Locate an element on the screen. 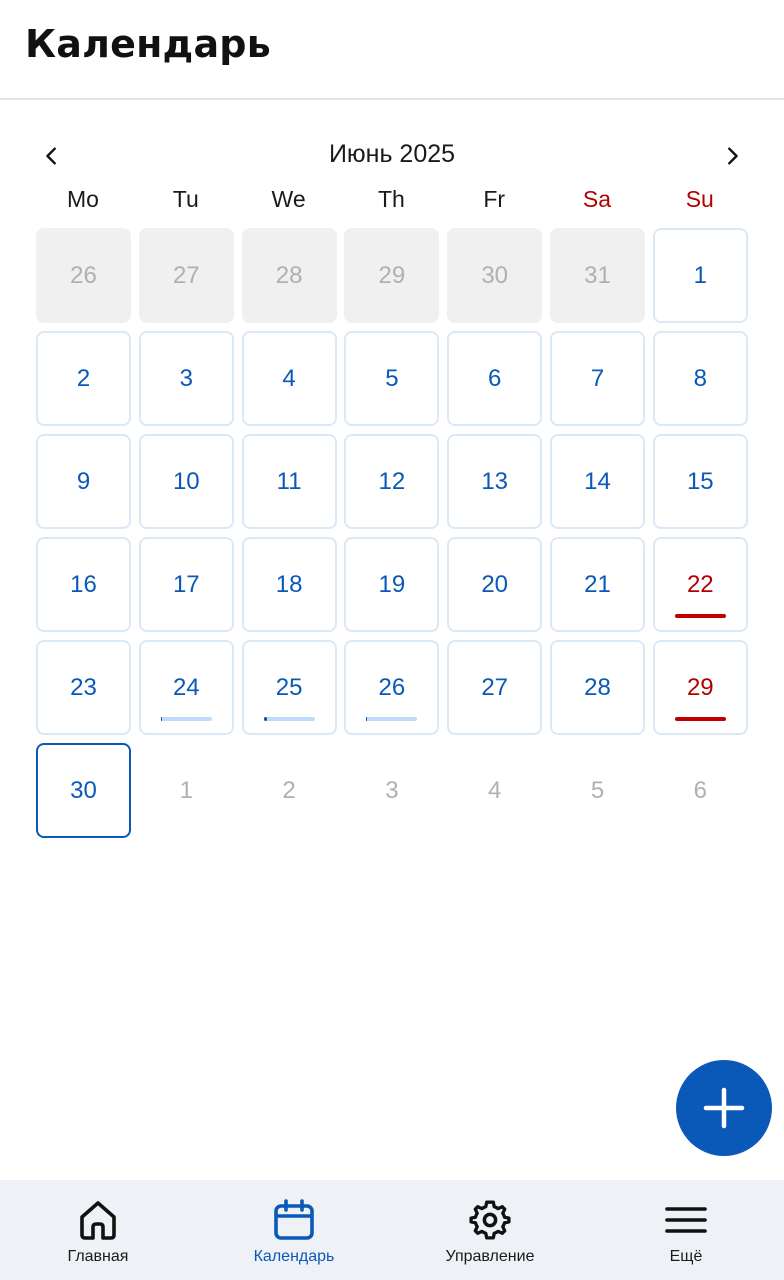 The image size is (784, 1280). calendar-day: 17 is located at coordinates (186, 584).